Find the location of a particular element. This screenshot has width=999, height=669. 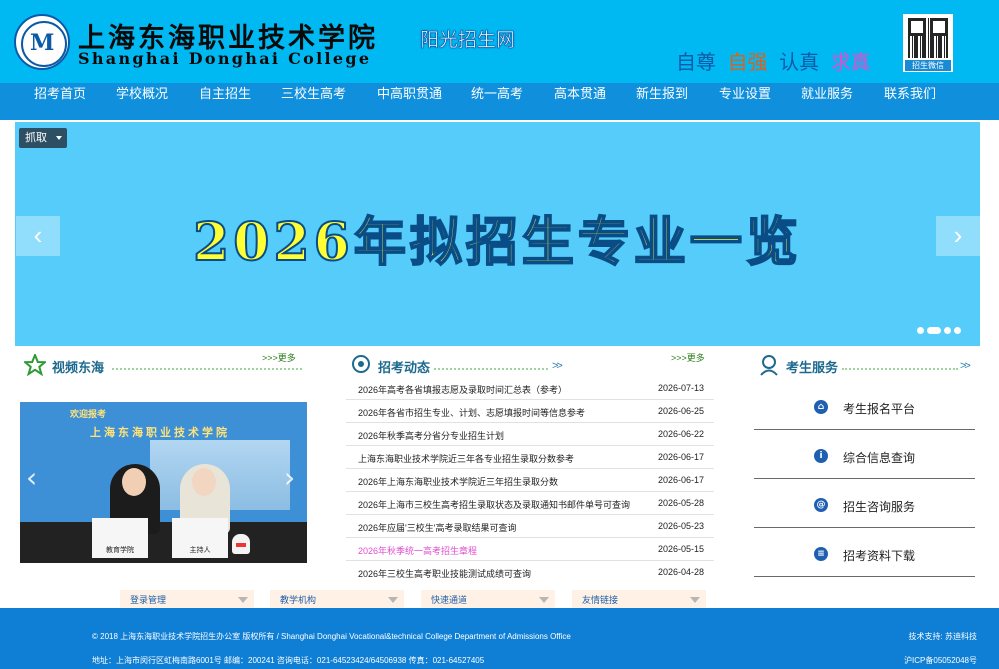

friend-links-dropdown: 友情链接 is located at coordinates (639, 599).